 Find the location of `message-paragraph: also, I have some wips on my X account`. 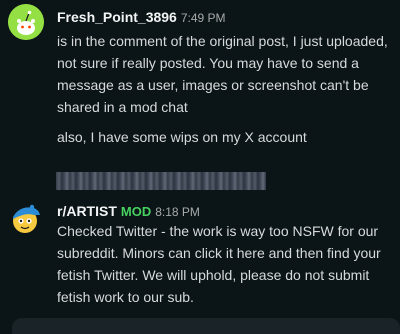

message-paragraph: also, I have some wips on my X account is located at coordinates (182, 137).